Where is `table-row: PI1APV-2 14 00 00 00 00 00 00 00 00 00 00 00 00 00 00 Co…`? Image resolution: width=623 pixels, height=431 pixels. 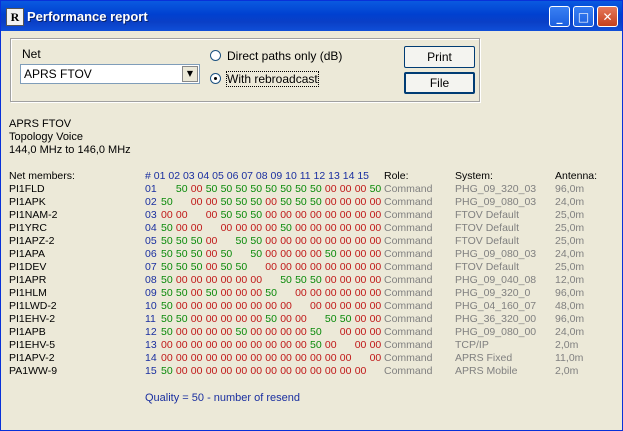
table-row: PI1APV-2 14 00 00 00 00 00 00 00 00 00 00 00 00 00 00 Co… is located at coordinates (311, 358).